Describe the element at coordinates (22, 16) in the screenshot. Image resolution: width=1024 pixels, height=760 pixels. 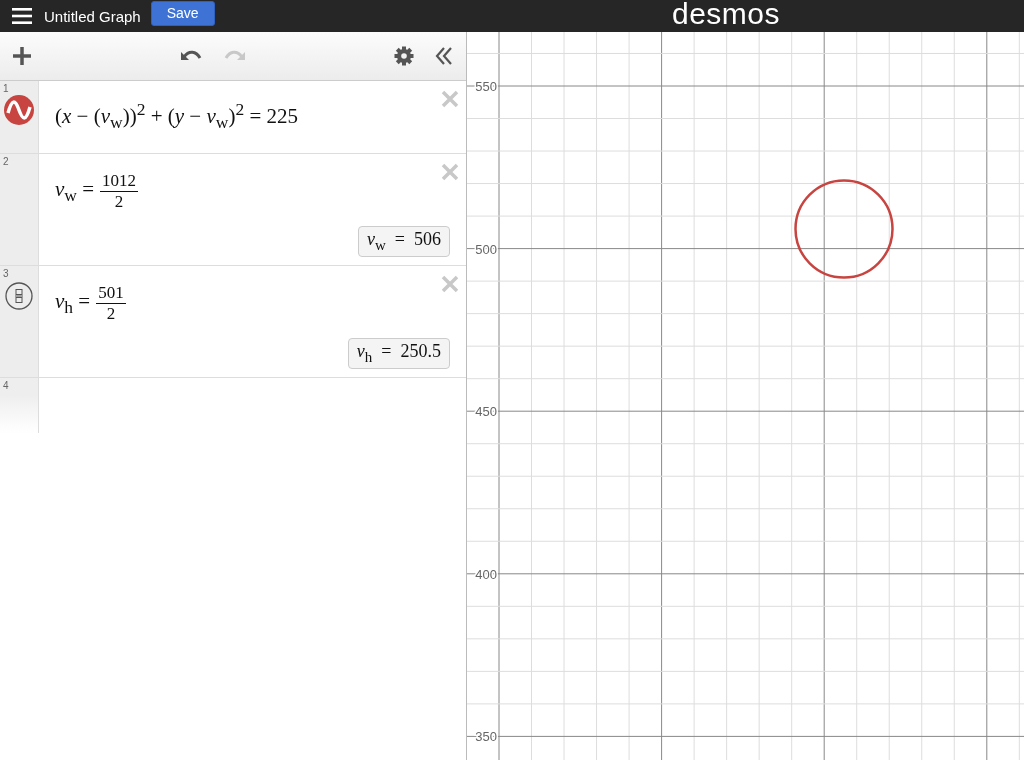
I see `menu-icon` at that location.